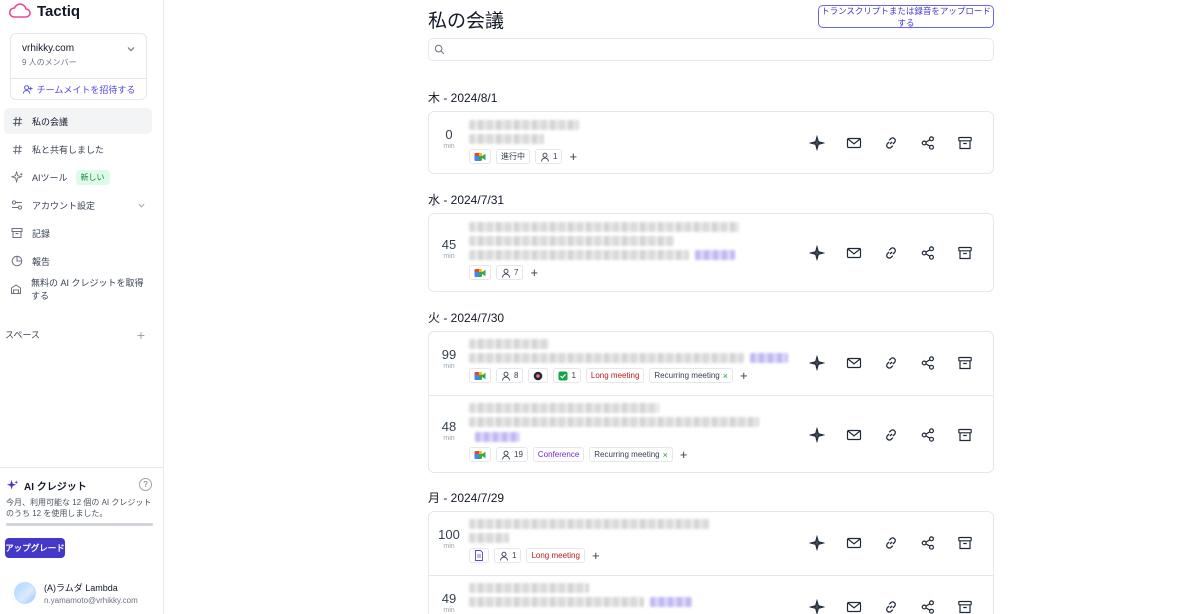  I want to click on sidebar-item-label: 私の会議, so click(50, 121).